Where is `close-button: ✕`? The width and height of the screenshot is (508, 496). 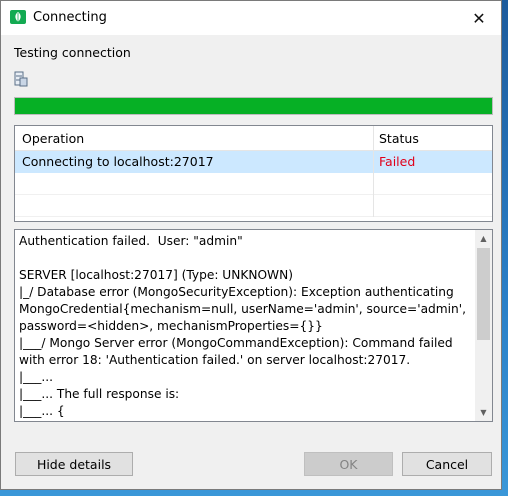
close-button: ✕ is located at coordinates (479, 18).